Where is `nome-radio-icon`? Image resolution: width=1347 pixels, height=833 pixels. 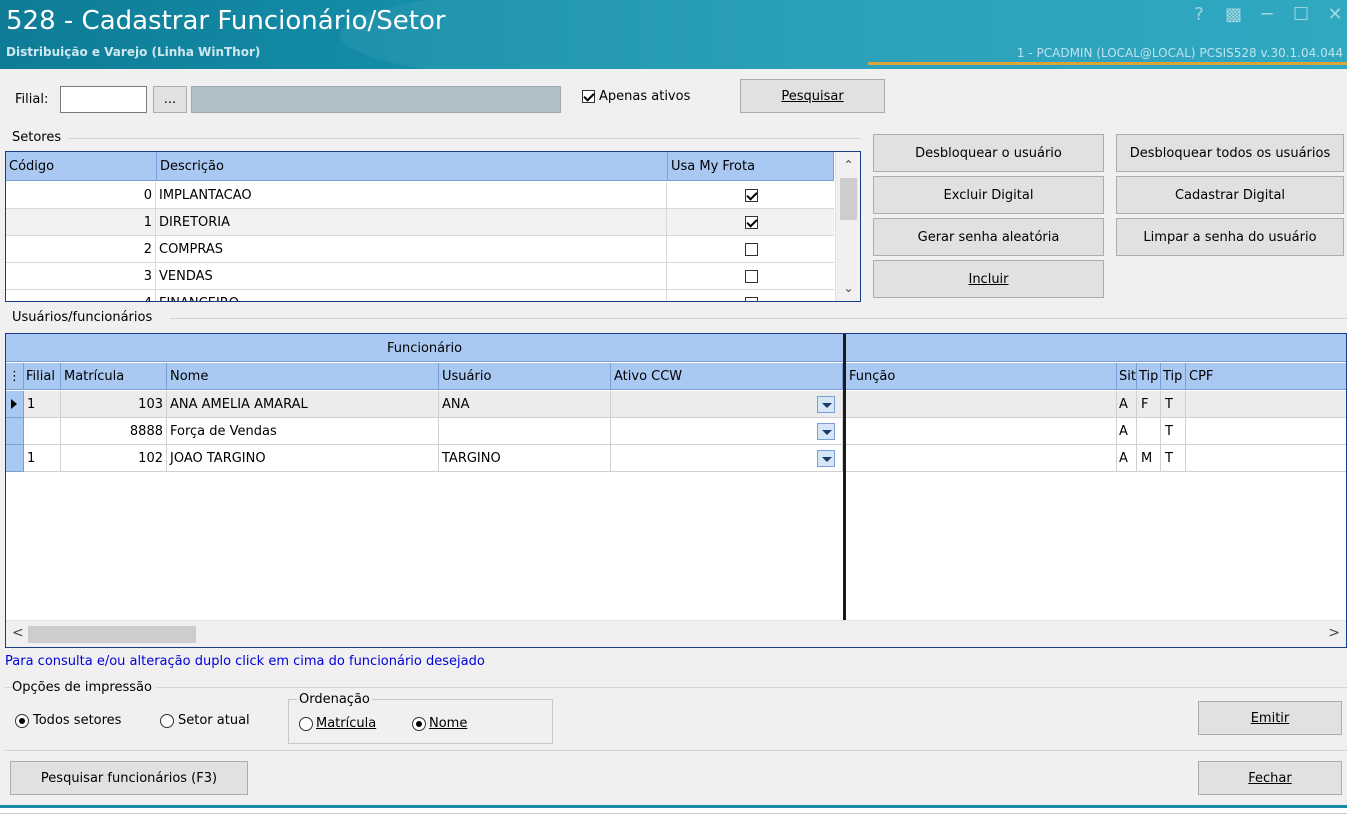
nome-radio-icon is located at coordinates (419, 723).